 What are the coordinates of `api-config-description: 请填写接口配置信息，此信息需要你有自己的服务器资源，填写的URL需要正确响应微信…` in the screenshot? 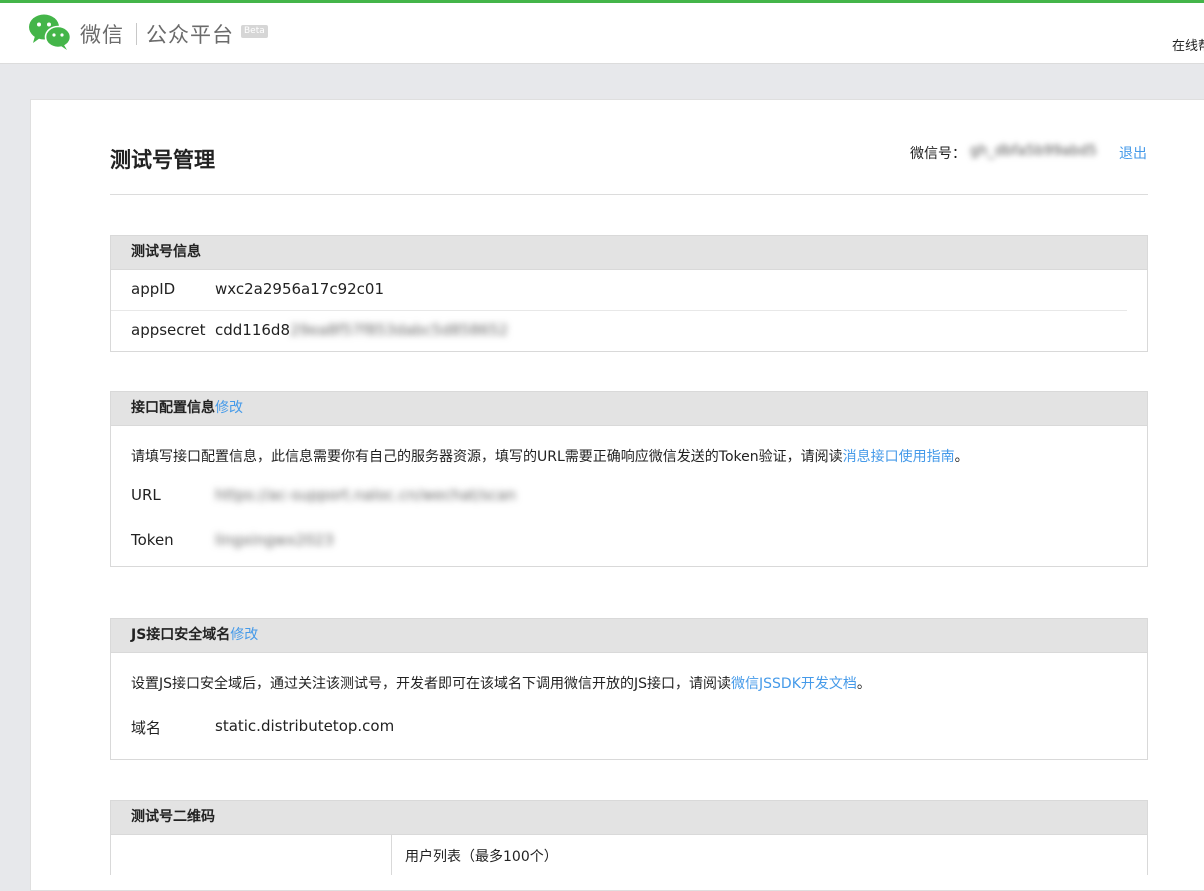 It's located at (550, 457).